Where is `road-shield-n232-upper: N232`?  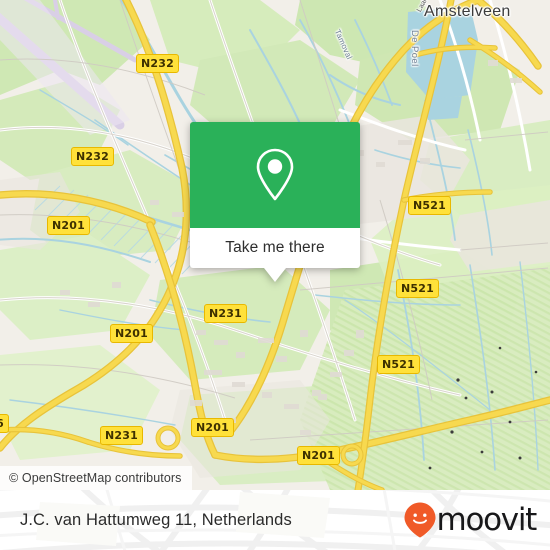 road-shield-n232-upper: N232 is located at coordinates (157, 63).